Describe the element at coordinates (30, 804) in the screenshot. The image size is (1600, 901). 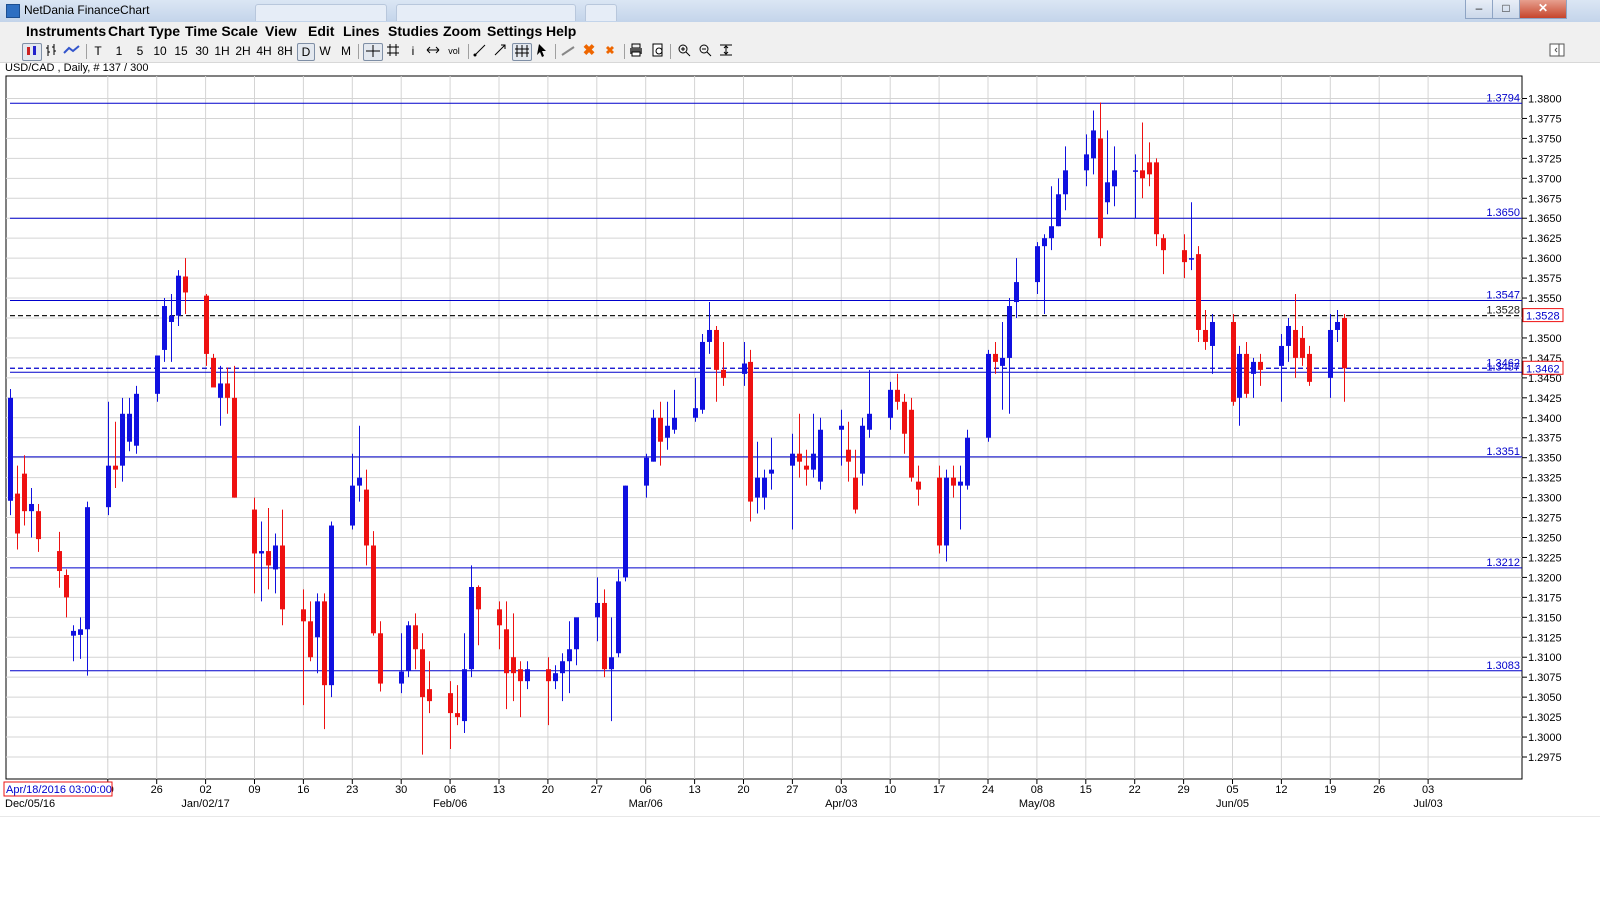
I see `first-date-label: Dec/05/16` at that location.